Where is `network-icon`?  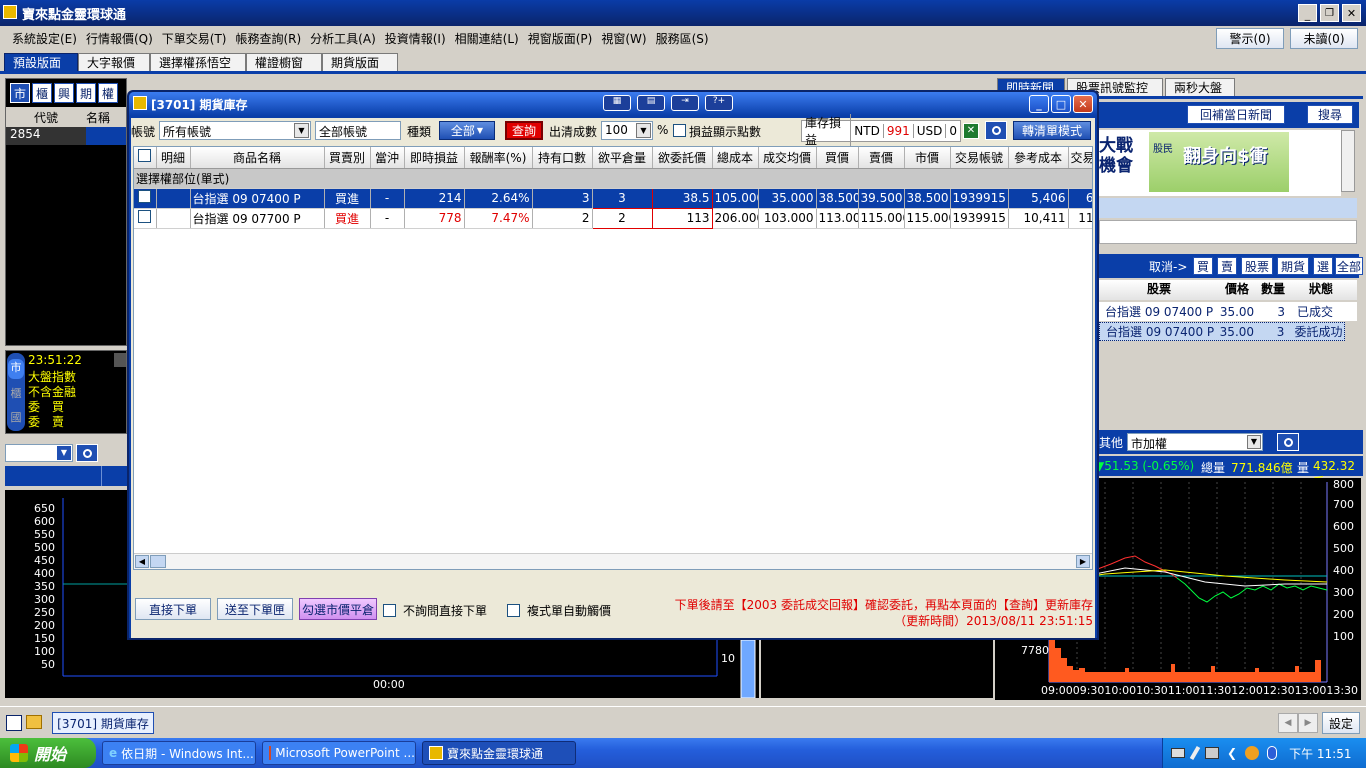 network-icon is located at coordinates (1212, 753).